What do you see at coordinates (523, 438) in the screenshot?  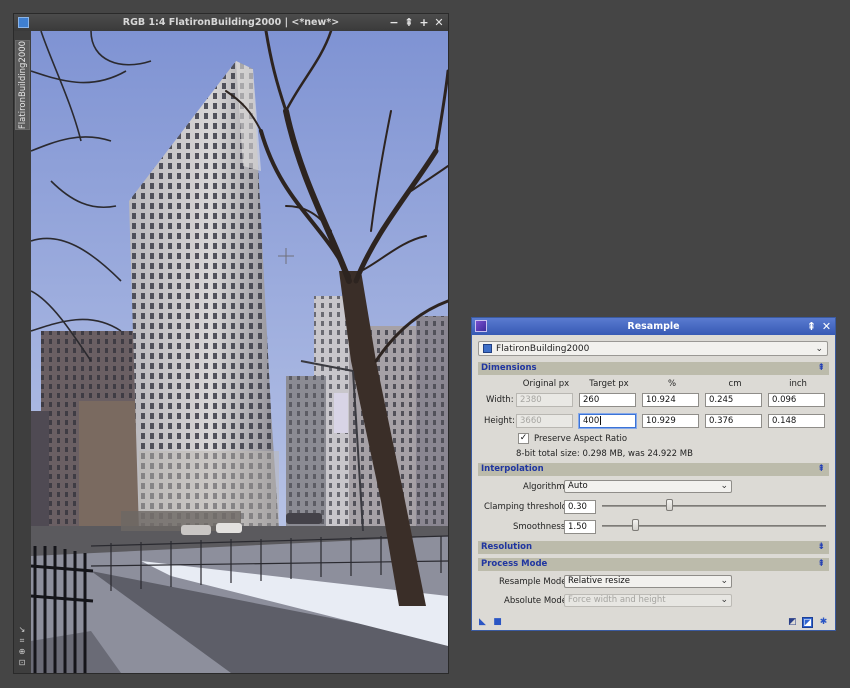 I see `preserve-aspect-checkbox: ✓` at bounding box center [523, 438].